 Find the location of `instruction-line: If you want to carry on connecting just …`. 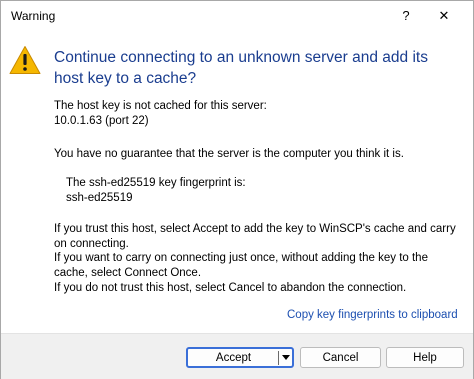

instruction-line: If you want to carry on connecting just … is located at coordinates (241, 258).